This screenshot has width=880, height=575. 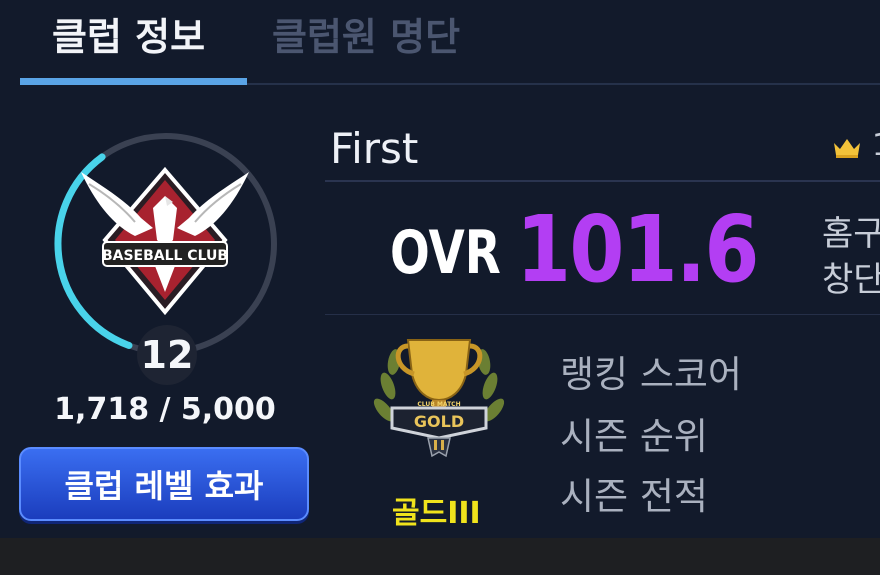 I want to click on ovr-label: OVR, so click(x=445, y=253).